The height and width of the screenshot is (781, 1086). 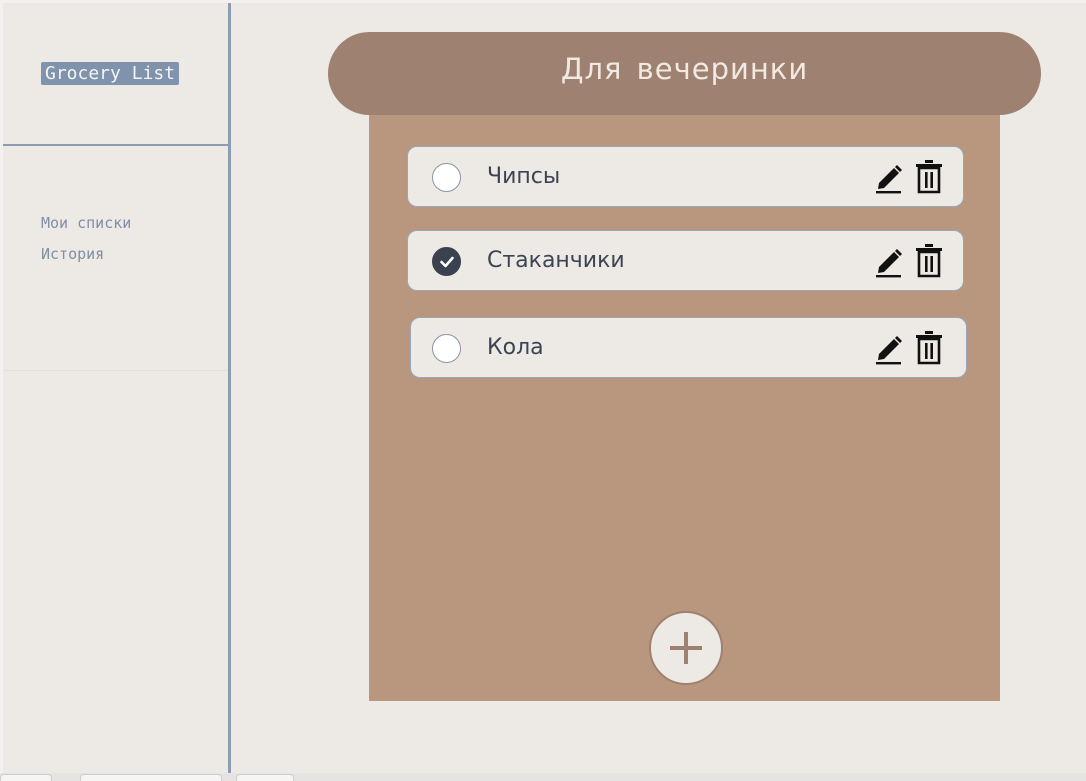 I want to click on add-item-button, so click(x=686, y=648).